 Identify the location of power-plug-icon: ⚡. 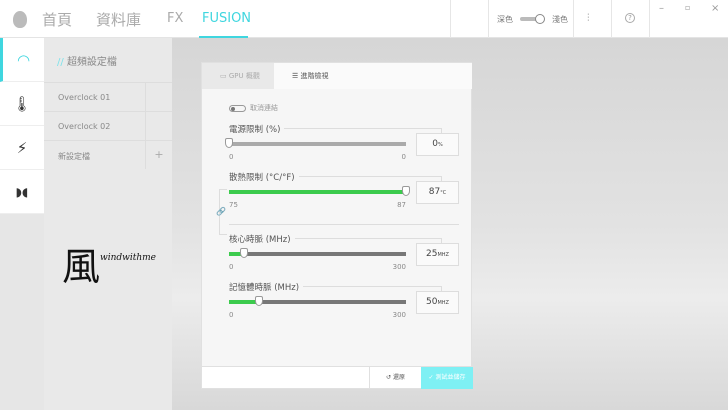
(22, 148).